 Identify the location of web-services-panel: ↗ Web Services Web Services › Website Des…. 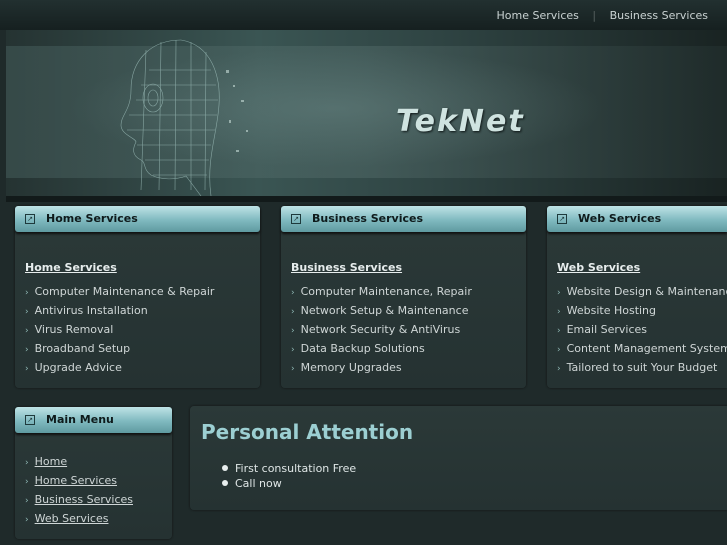
(637, 297).